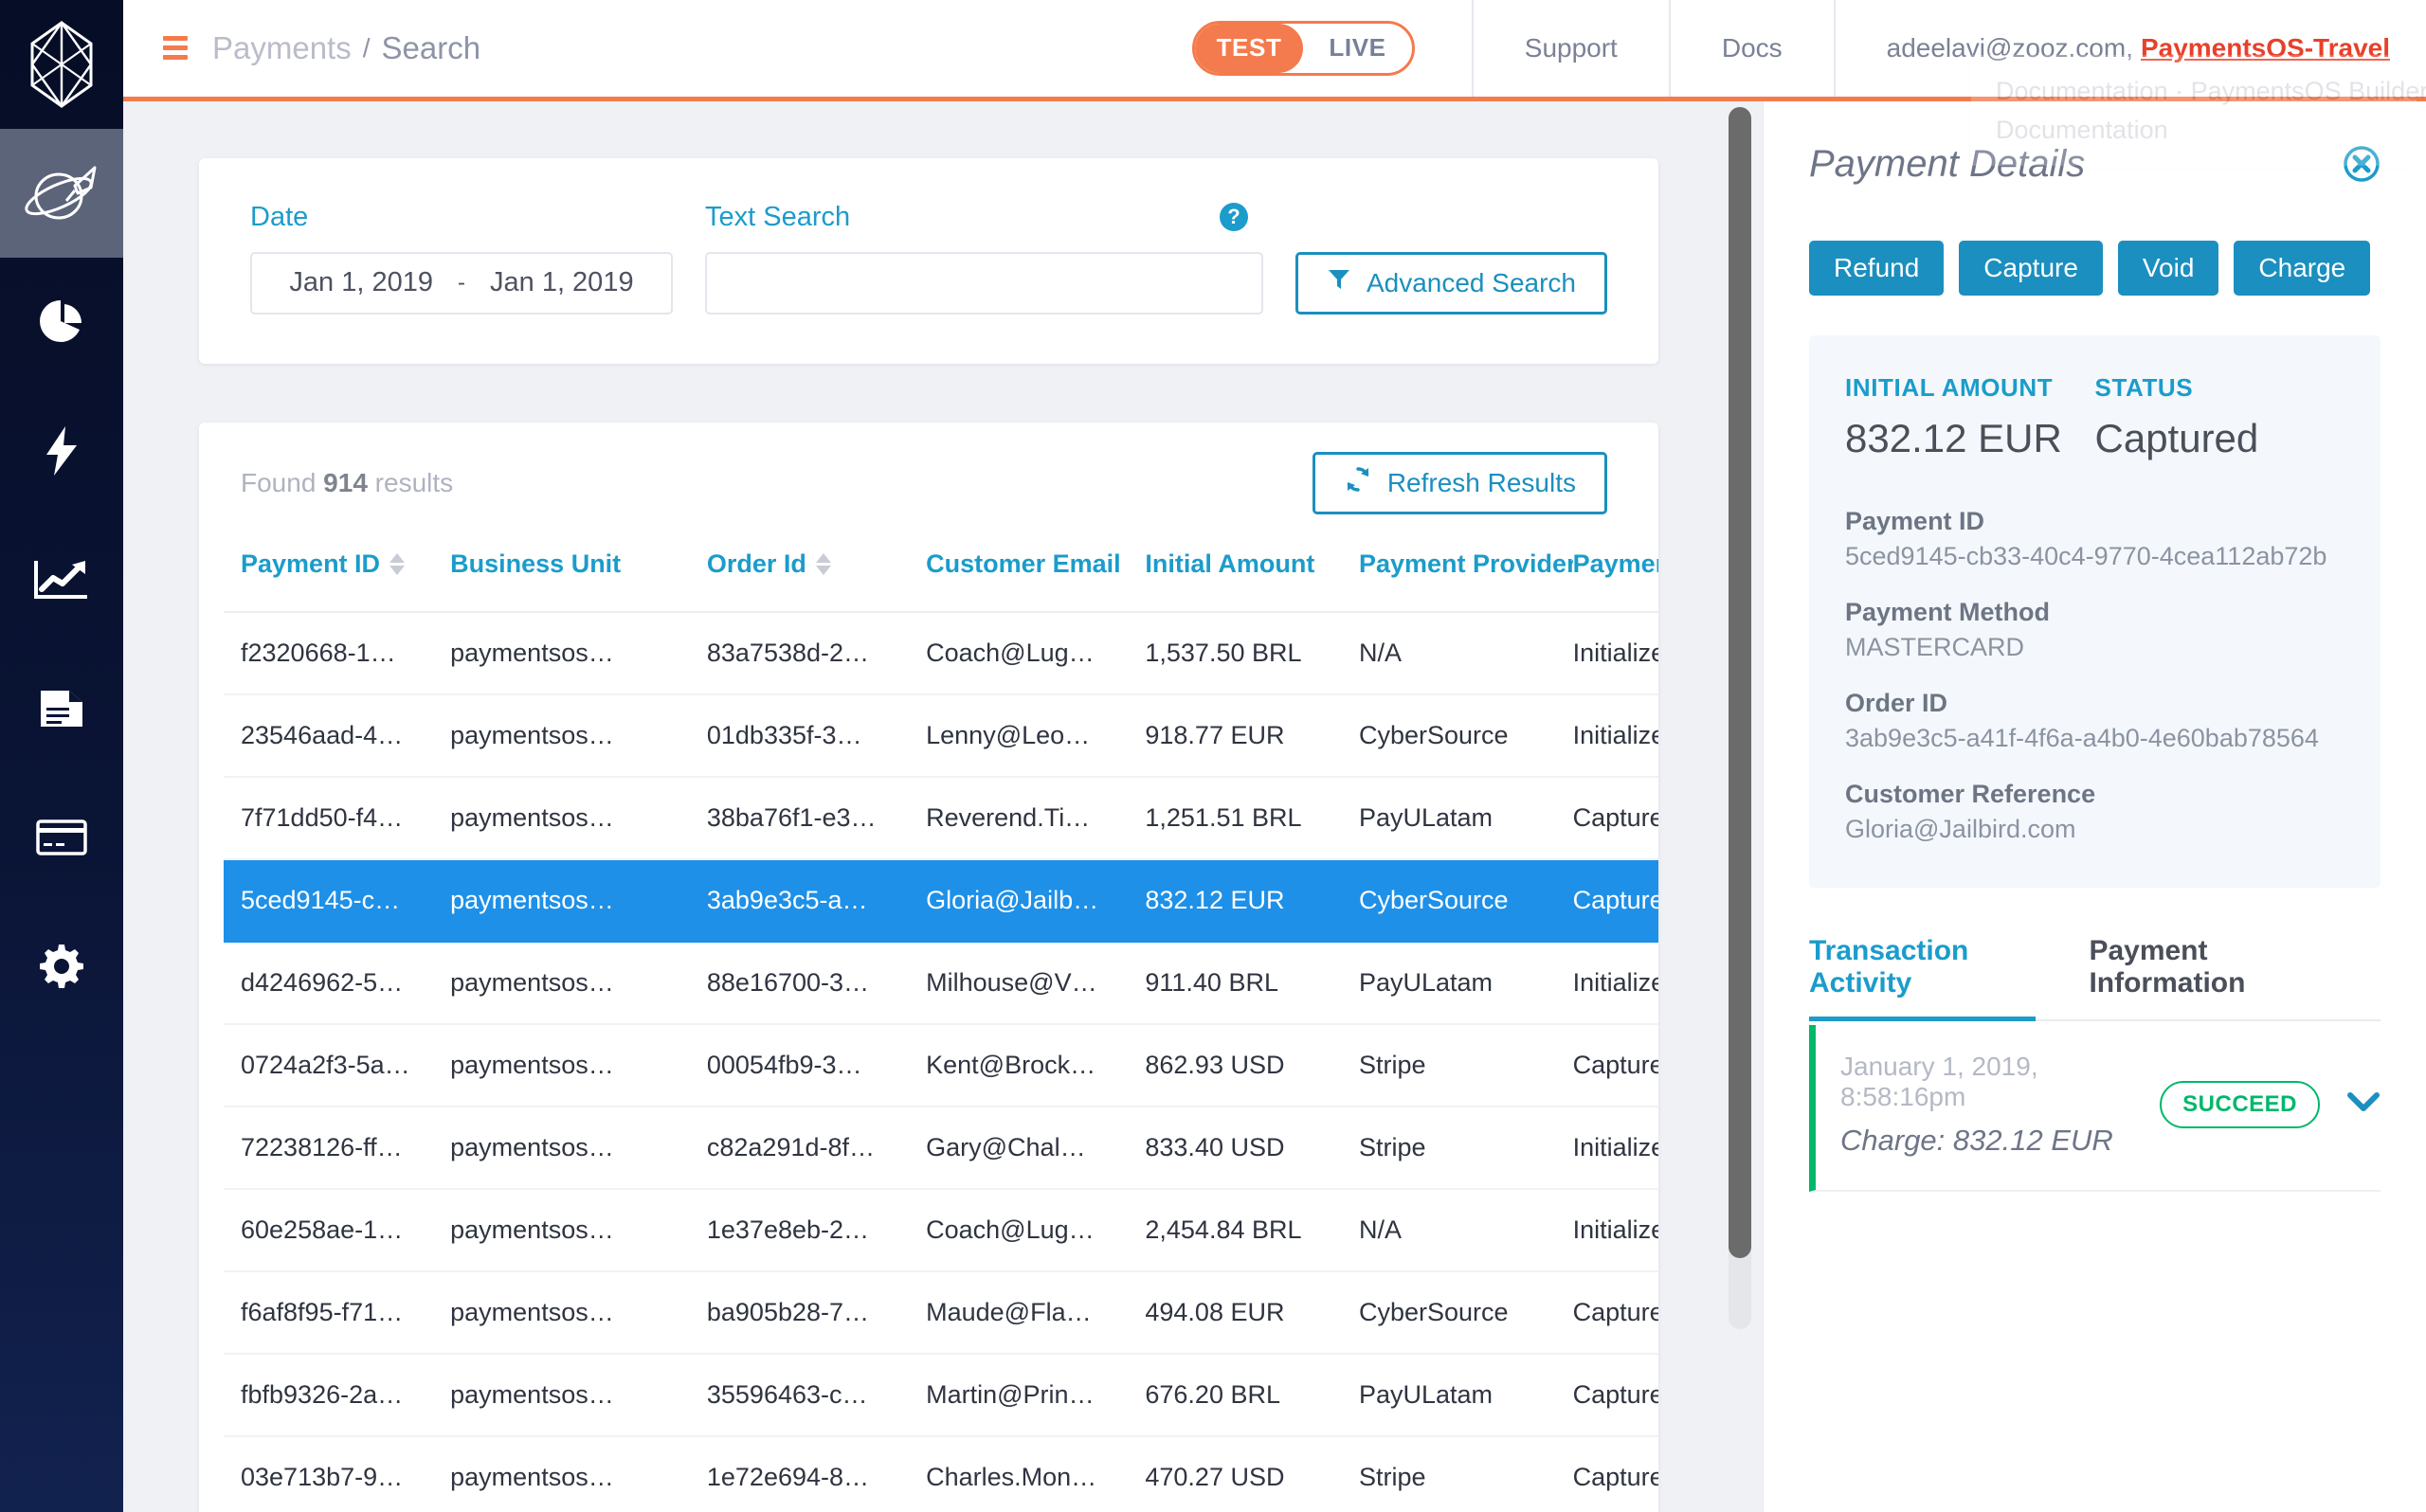 The width and height of the screenshot is (2426, 1512). What do you see at coordinates (2009, 47) in the screenshot?
I see `user-email-label: adeelavi@zooz.com,` at bounding box center [2009, 47].